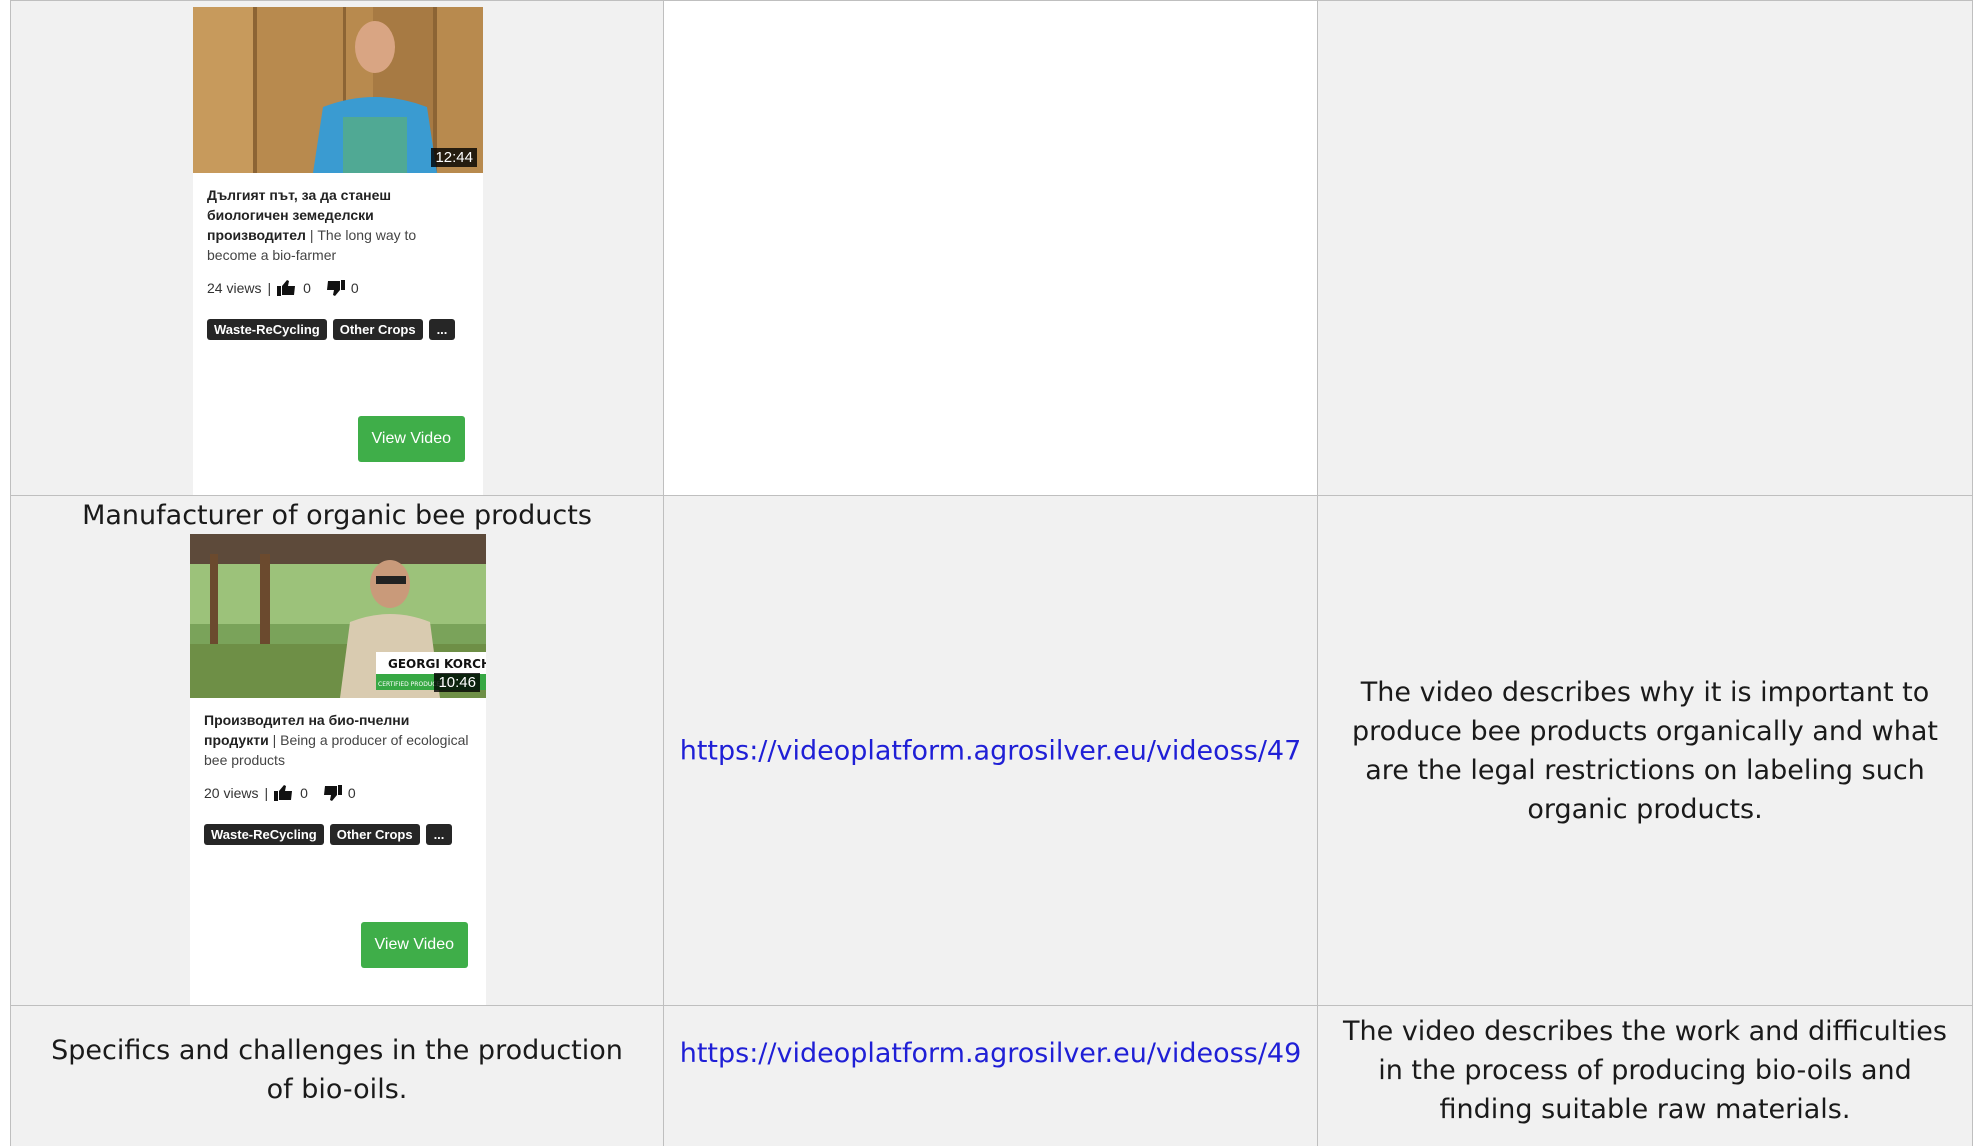  Describe the element at coordinates (234, 288) in the screenshot. I see `views-count: 24 views` at that location.